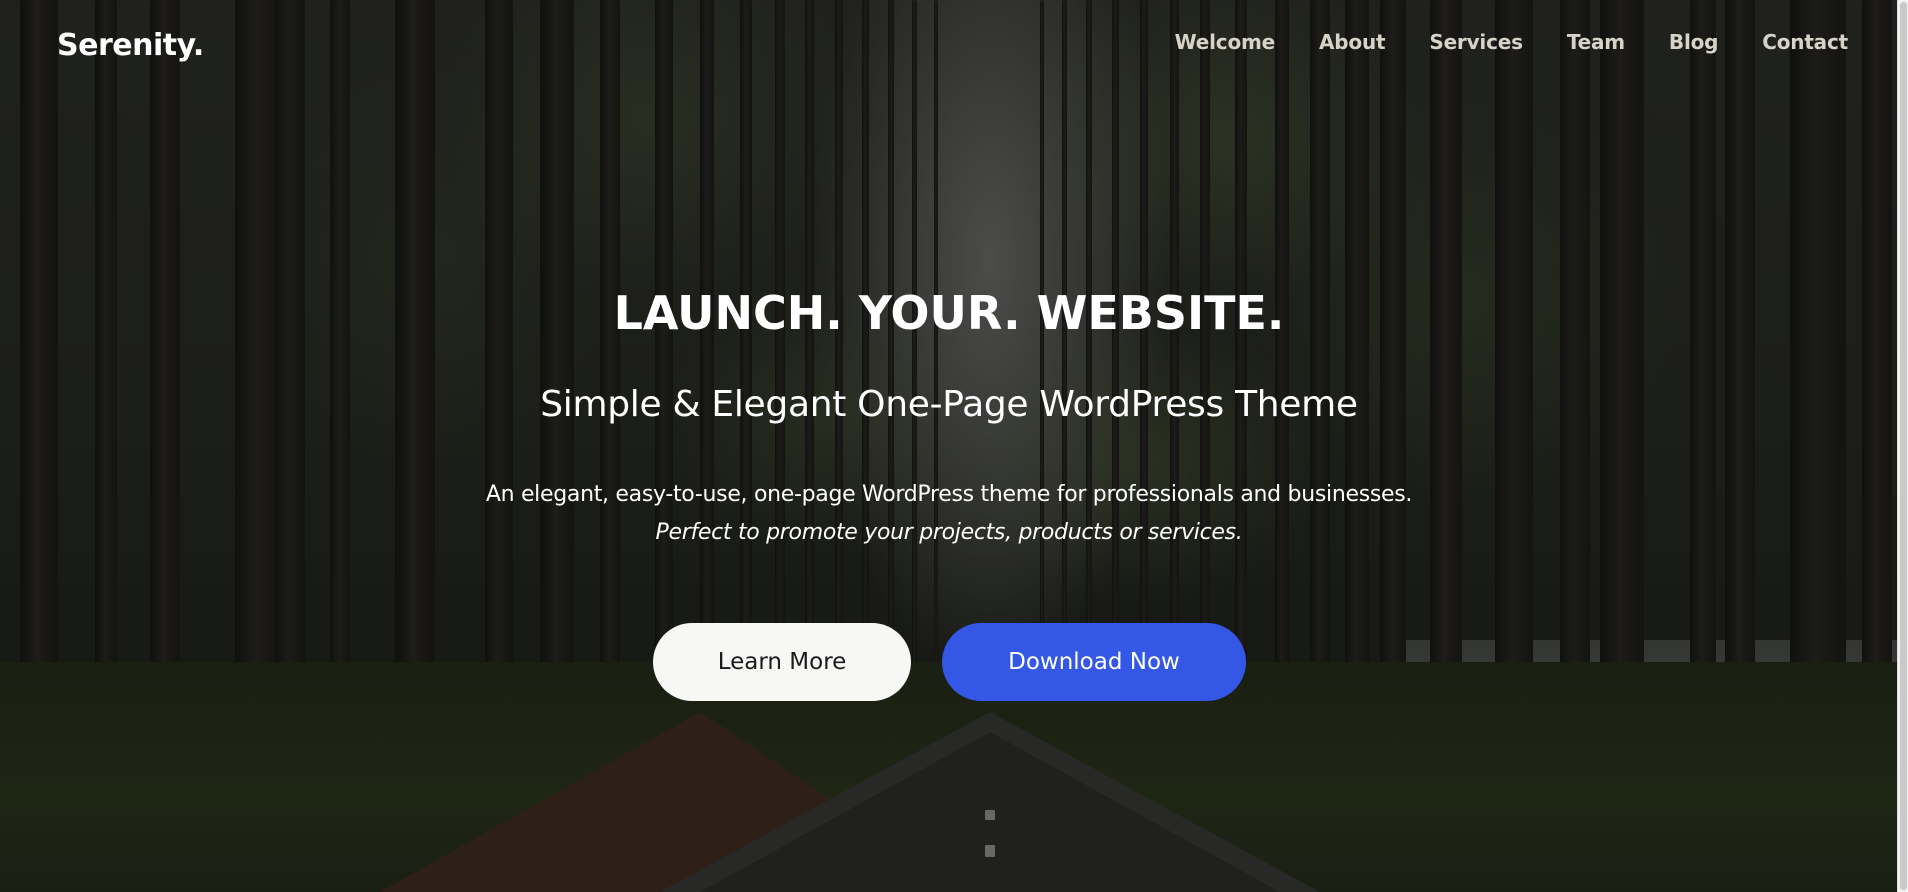 The width and height of the screenshot is (1908, 892). What do you see at coordinates (1805, 42) in the screenshot?
I see `nav-item-contact: Contact` at bounding box center [1805, 42].